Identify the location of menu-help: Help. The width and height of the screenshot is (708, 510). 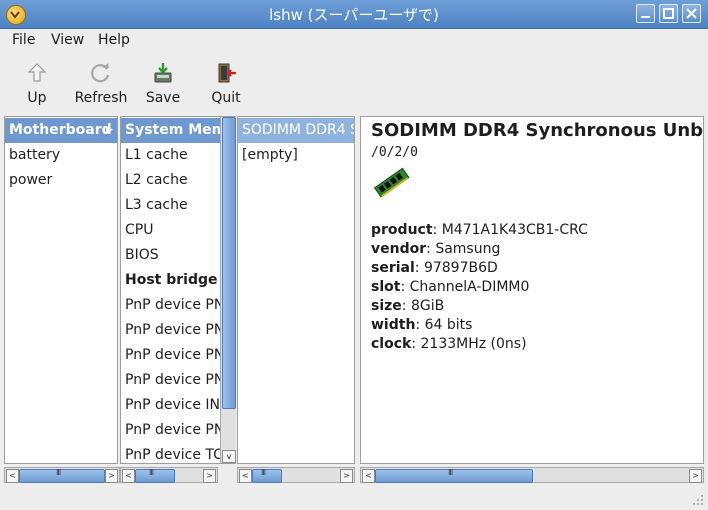
(114, 40).